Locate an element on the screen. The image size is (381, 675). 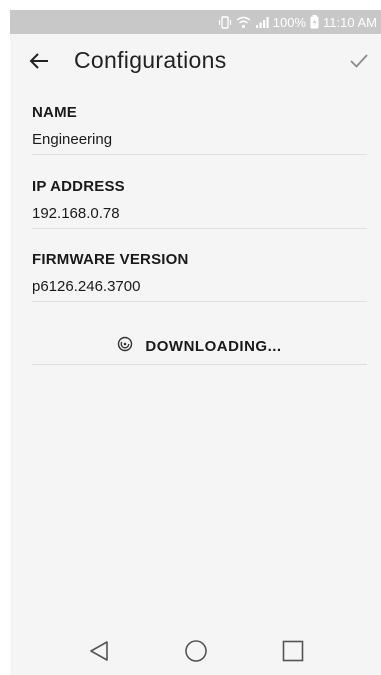
name-input: Engineering is located at coordinates (199, 143).